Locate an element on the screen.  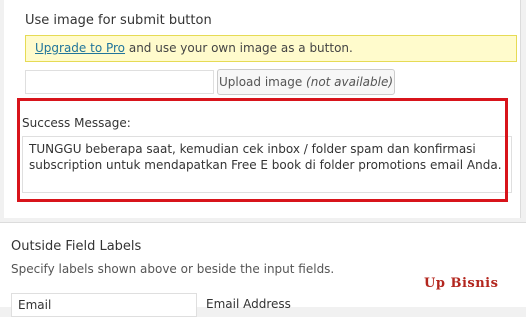
email-address-label: Email Address is located at coordinates (248, 304).